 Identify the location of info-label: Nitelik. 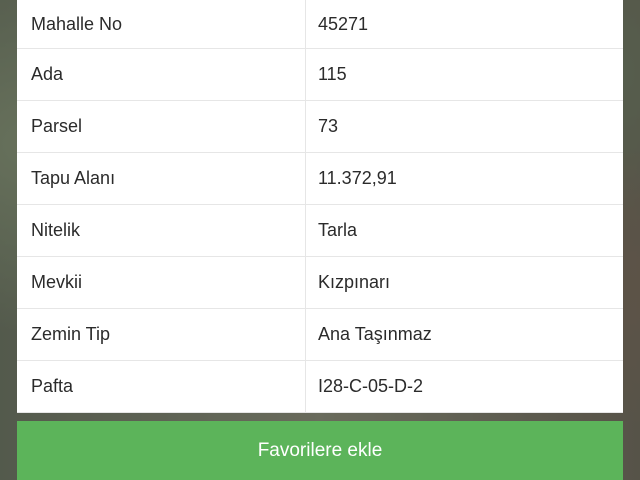
(161, 230).